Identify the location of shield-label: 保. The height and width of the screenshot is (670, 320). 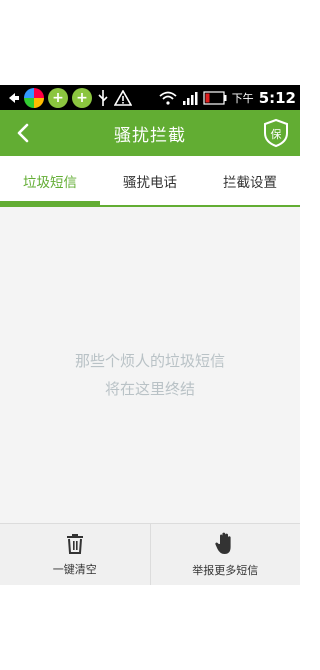
(276, 134).